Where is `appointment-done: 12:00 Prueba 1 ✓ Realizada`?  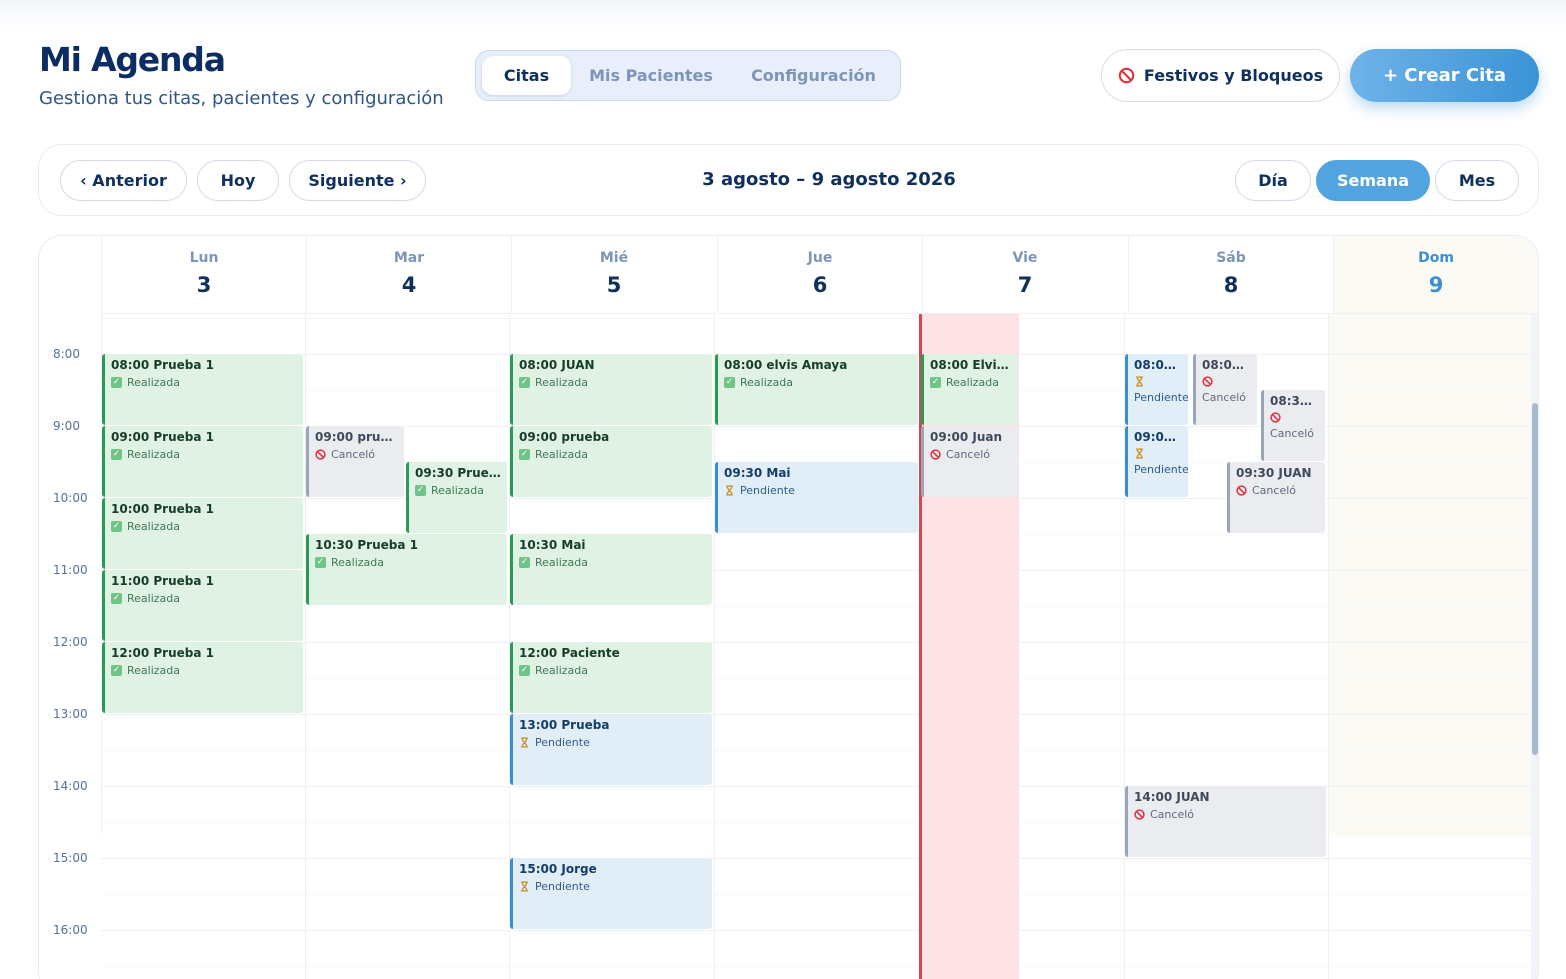 appointment-done: 12:00 Prueba 1 ✓ Realizada is located at coordinates (202, 677).